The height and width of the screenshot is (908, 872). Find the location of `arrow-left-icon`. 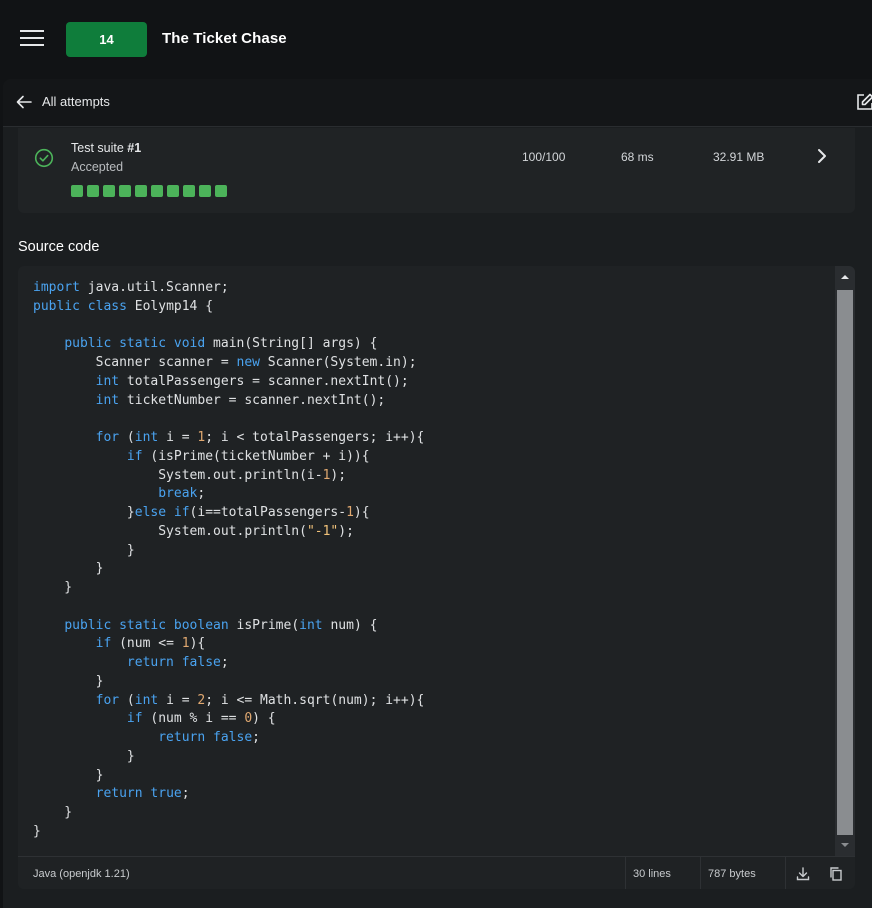

arrow-left-icon is located at coordinates (24, 102).